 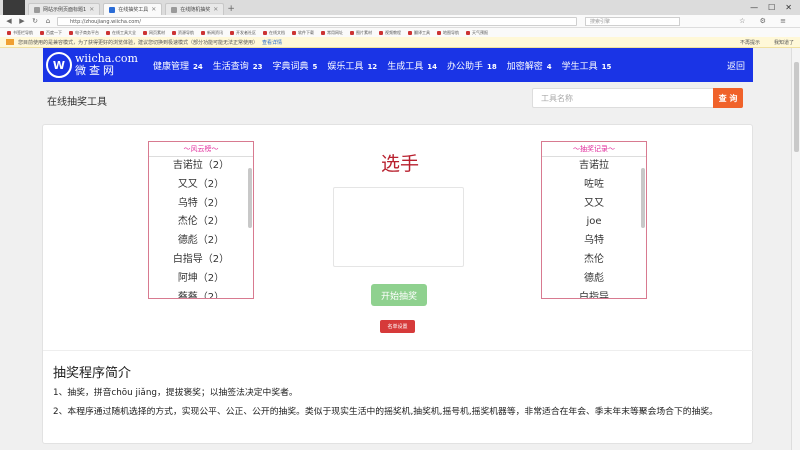 What do you see at coordinates (788, 8) in the screenshot?
I see `close-window-button: ✕` at bounding box center [788, 8].